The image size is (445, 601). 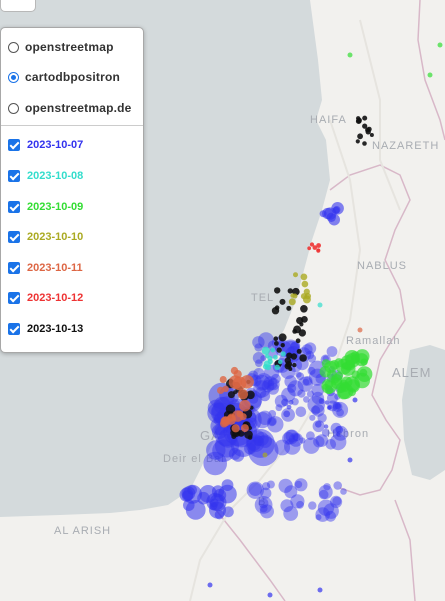 What do you see at coordinates (45, 207) in the screenshot?
I see `overlay-2023-10-09: 2023-10-09` at bounding box center [45, 207].